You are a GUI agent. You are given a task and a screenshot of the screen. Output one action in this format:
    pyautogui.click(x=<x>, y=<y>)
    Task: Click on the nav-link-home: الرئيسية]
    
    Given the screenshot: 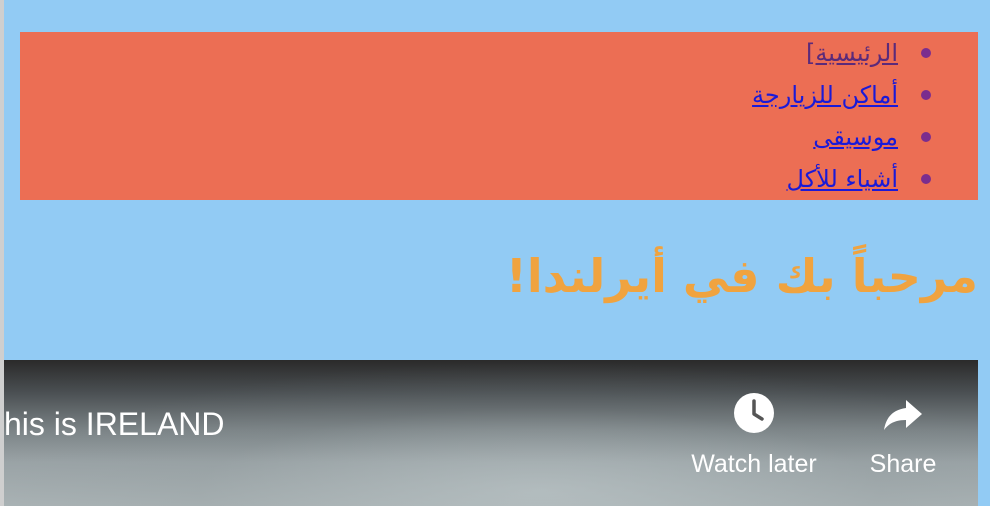 What is the action you would take?
    pyautogui.click(x=852, y=53)
    